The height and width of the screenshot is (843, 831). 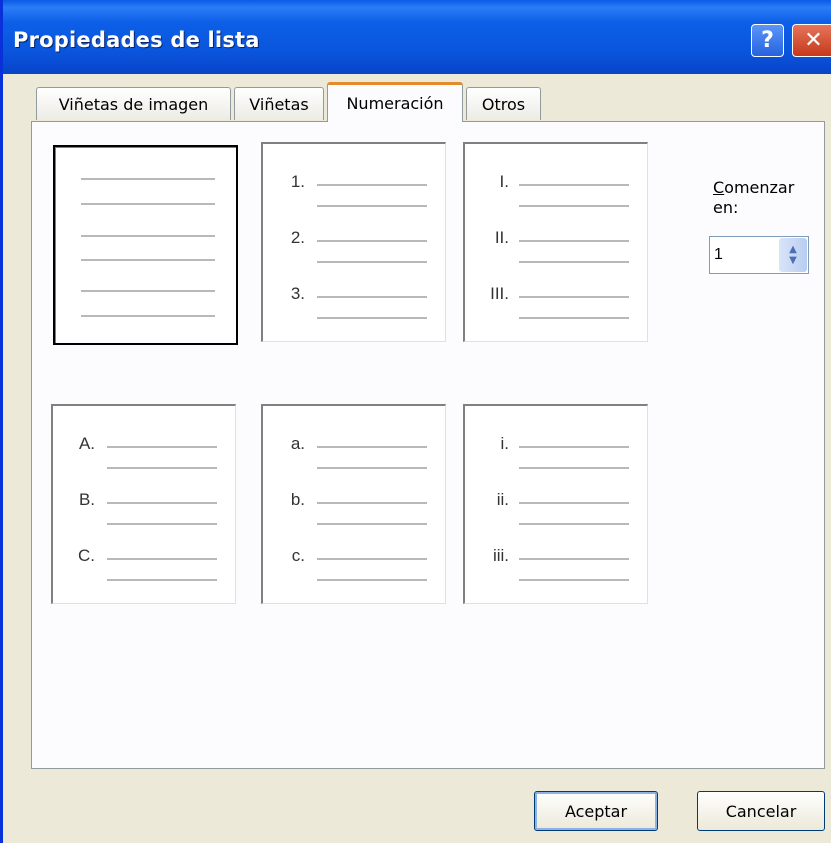 What do you see at coordinates (353, 242) in the screenshot?
I see `style-numbers: 1. 2. 3.` at bounding box center [353, 242].